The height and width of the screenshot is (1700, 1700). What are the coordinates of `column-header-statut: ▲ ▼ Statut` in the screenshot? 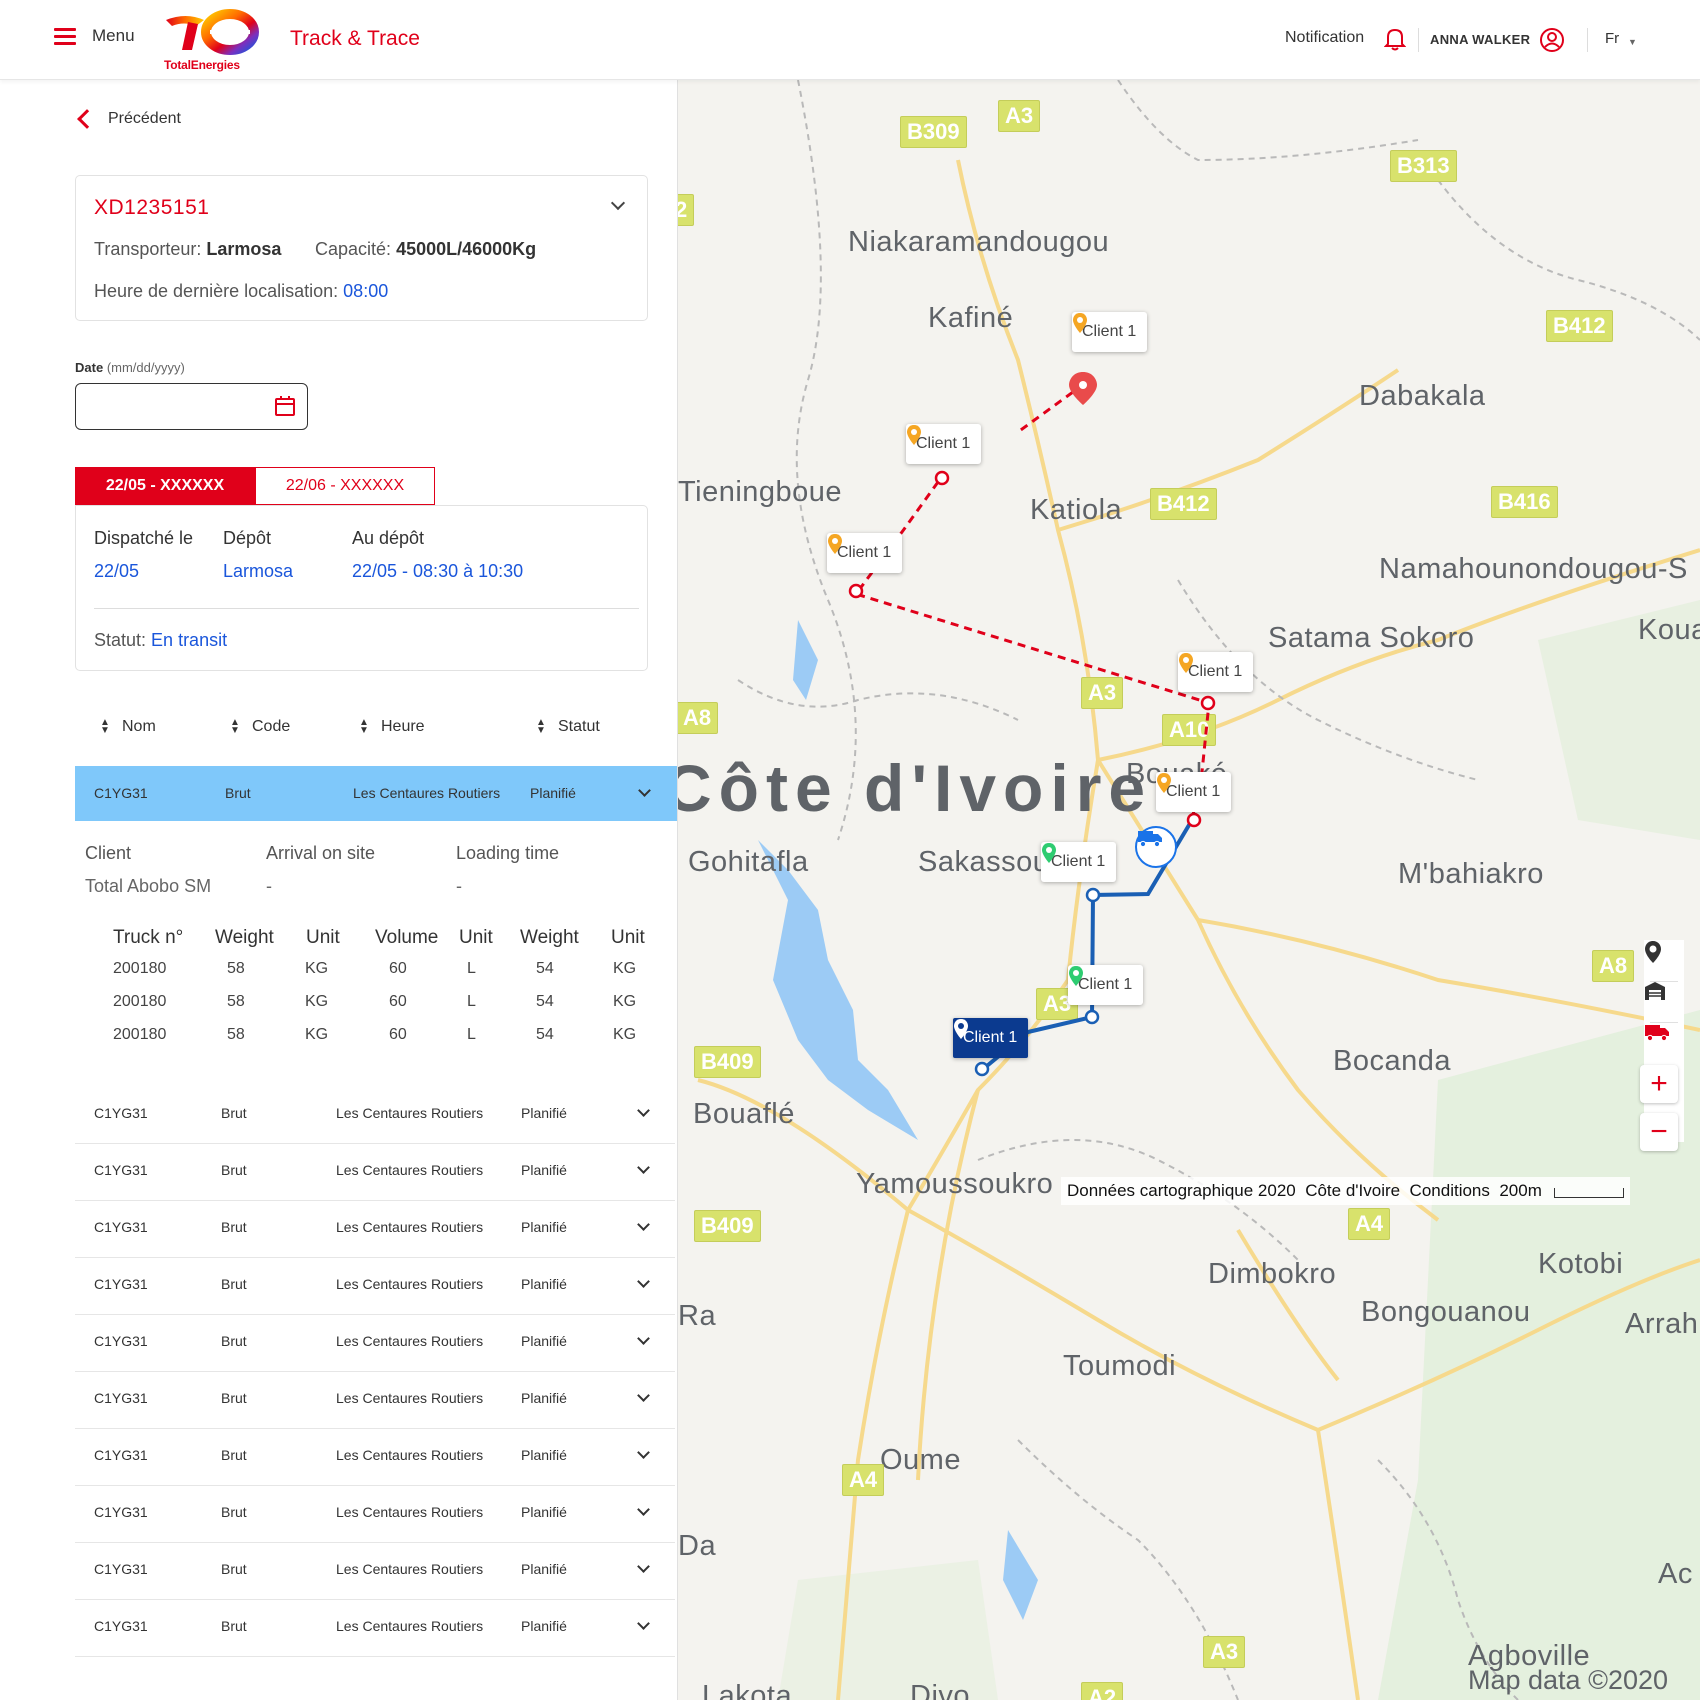 It's located at (568, 727).